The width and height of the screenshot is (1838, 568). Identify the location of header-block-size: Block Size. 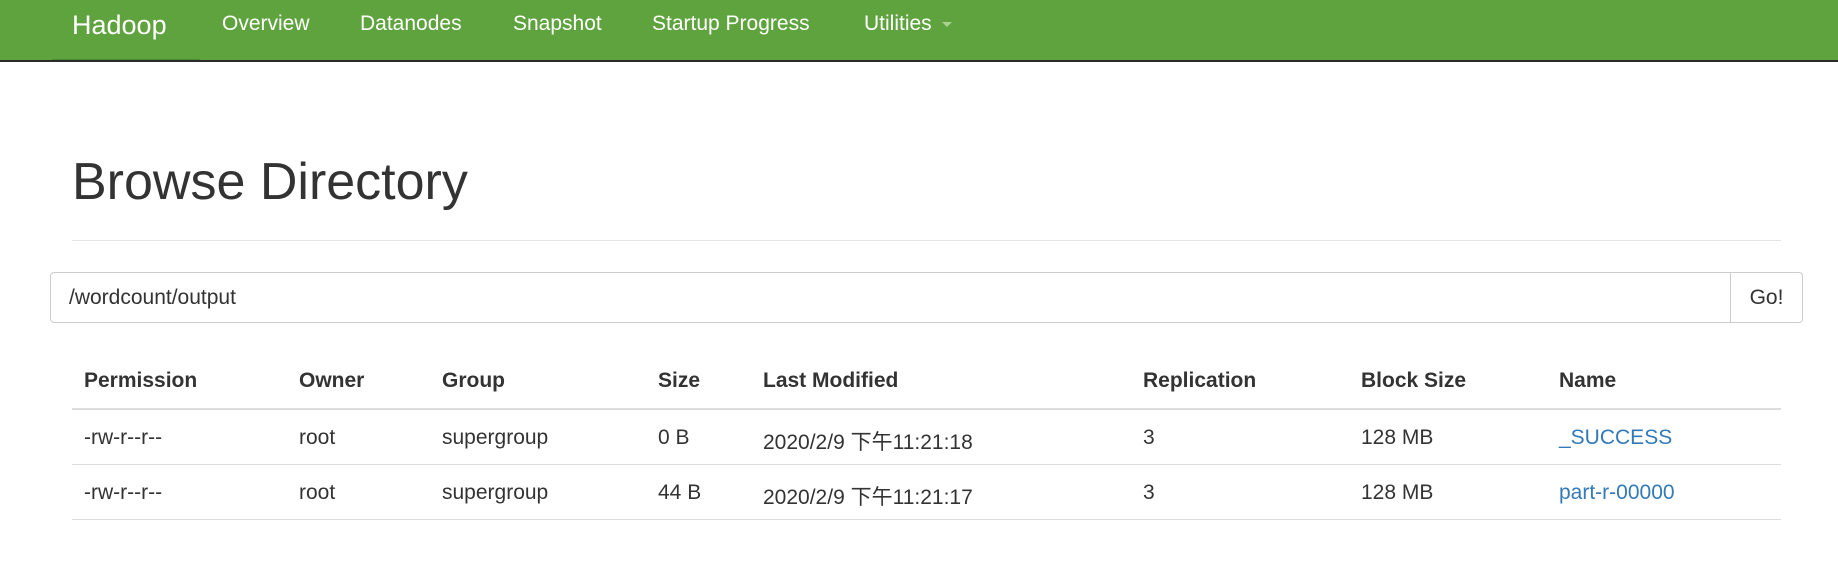
(1413, 381).